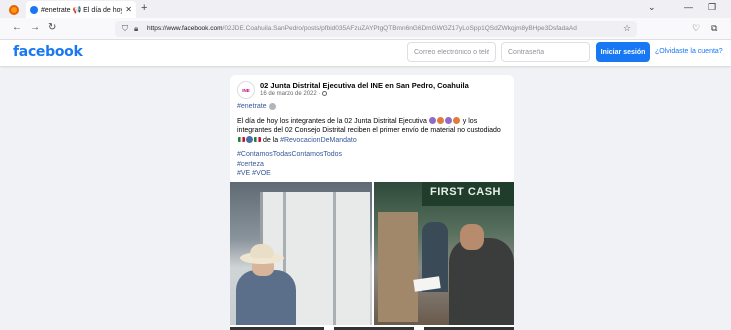  Describe the element at coordinates (318, 140) in the screenshot. I see `hashtag-link: #RevocacionDeMandato` at that location.